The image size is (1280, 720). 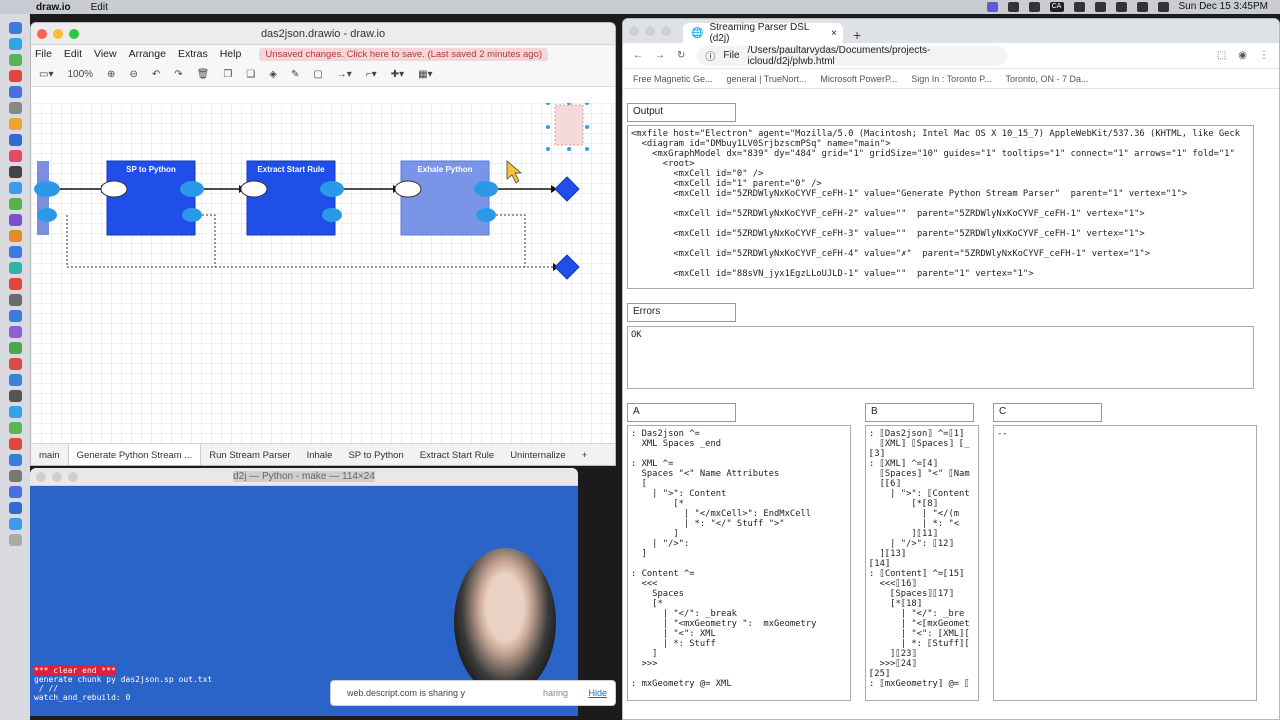 What do you see at coordinates (80, 74) in the screenshot?
I see `zoom-level: 100%` at bounding box center [80, 74].